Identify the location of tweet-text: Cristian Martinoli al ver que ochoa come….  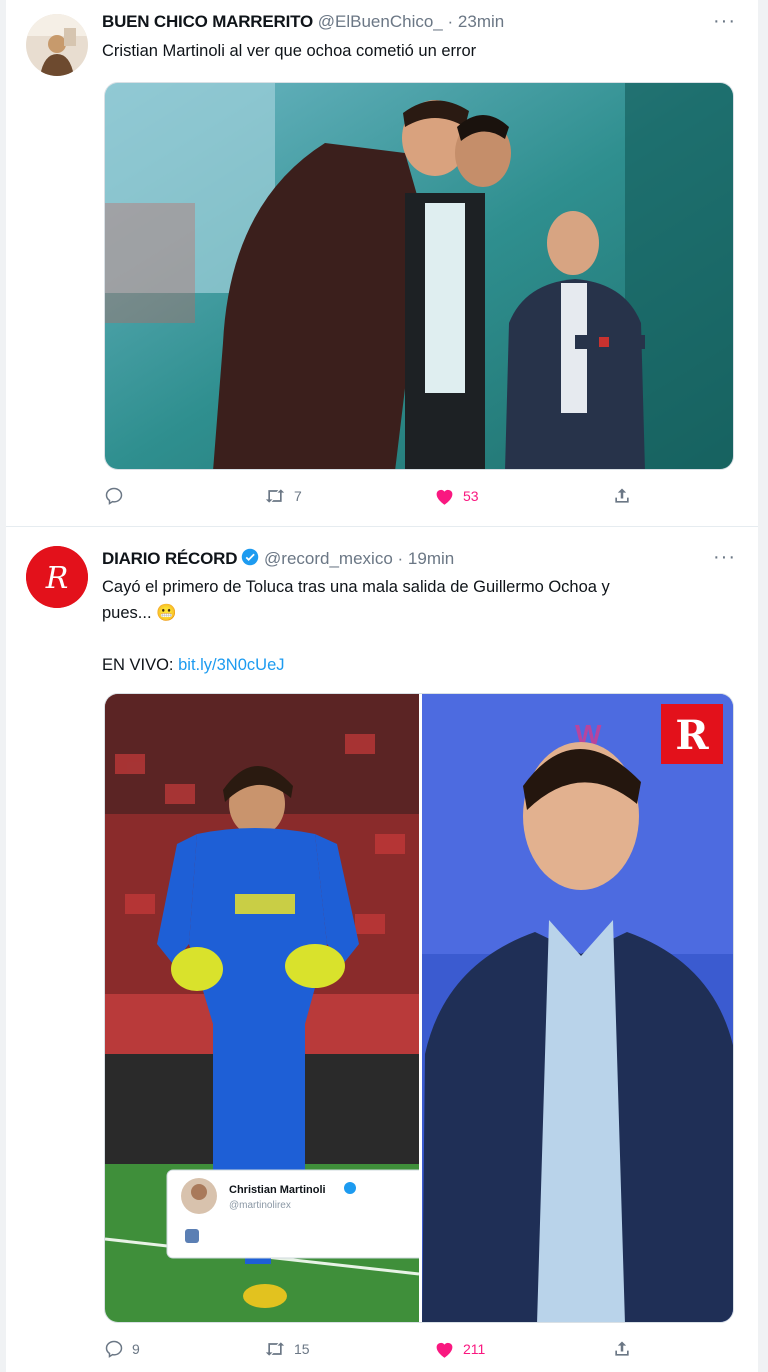
(289, 51).